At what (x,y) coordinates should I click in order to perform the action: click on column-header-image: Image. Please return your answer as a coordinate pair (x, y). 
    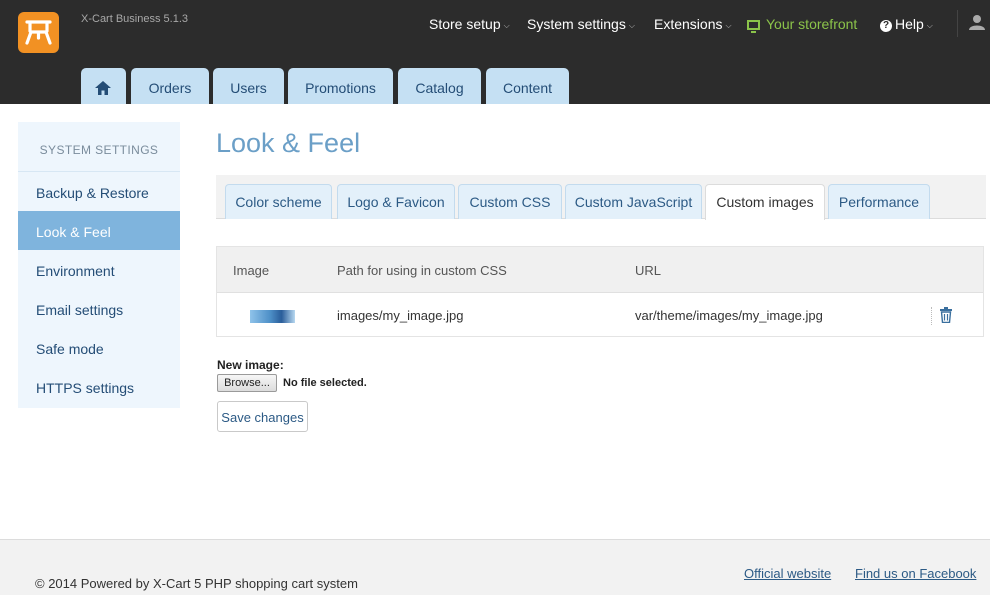
    Looking at the image, I should click on (251, 270).